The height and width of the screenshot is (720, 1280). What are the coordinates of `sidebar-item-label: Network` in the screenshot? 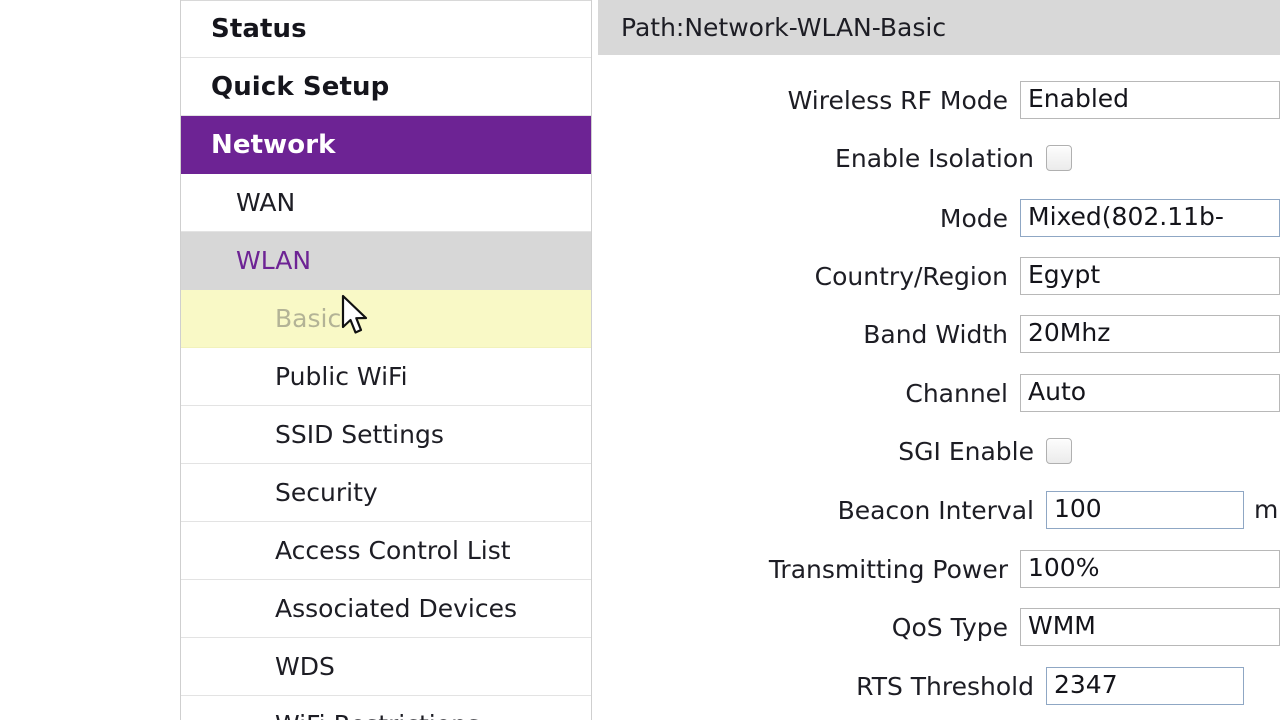 It's located at (273, 145).